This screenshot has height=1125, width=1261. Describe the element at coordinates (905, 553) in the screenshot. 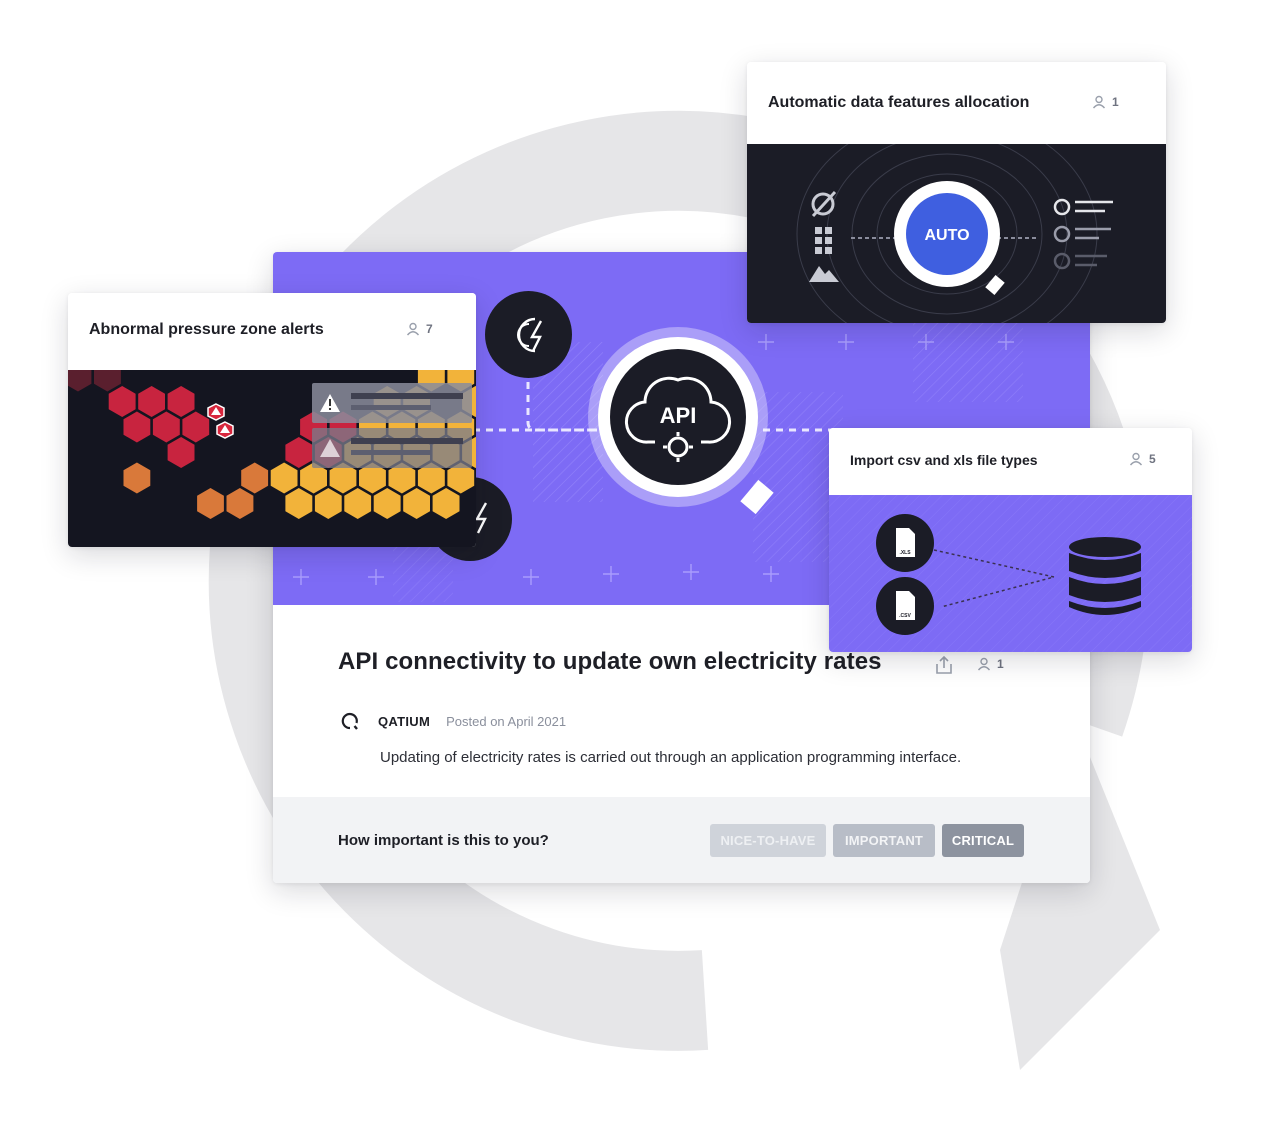

I see `svg-text: .XLS` at that location.